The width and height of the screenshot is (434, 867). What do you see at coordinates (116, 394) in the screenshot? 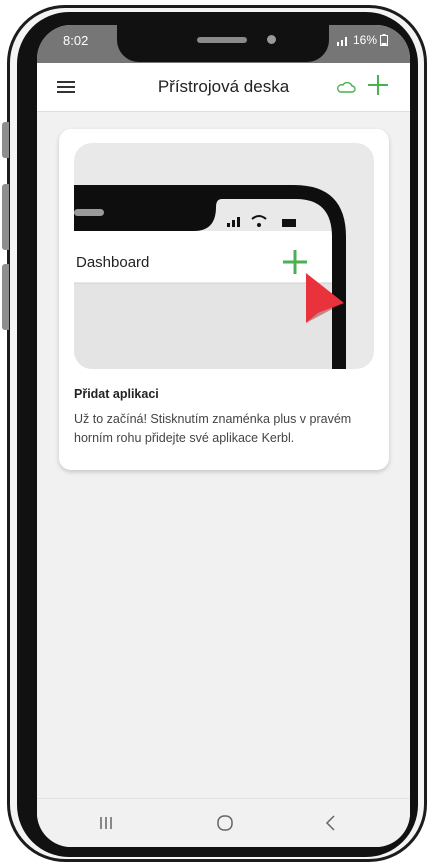
I see `card-title: Přidat aplikaci` at bounding box center [116, 394].